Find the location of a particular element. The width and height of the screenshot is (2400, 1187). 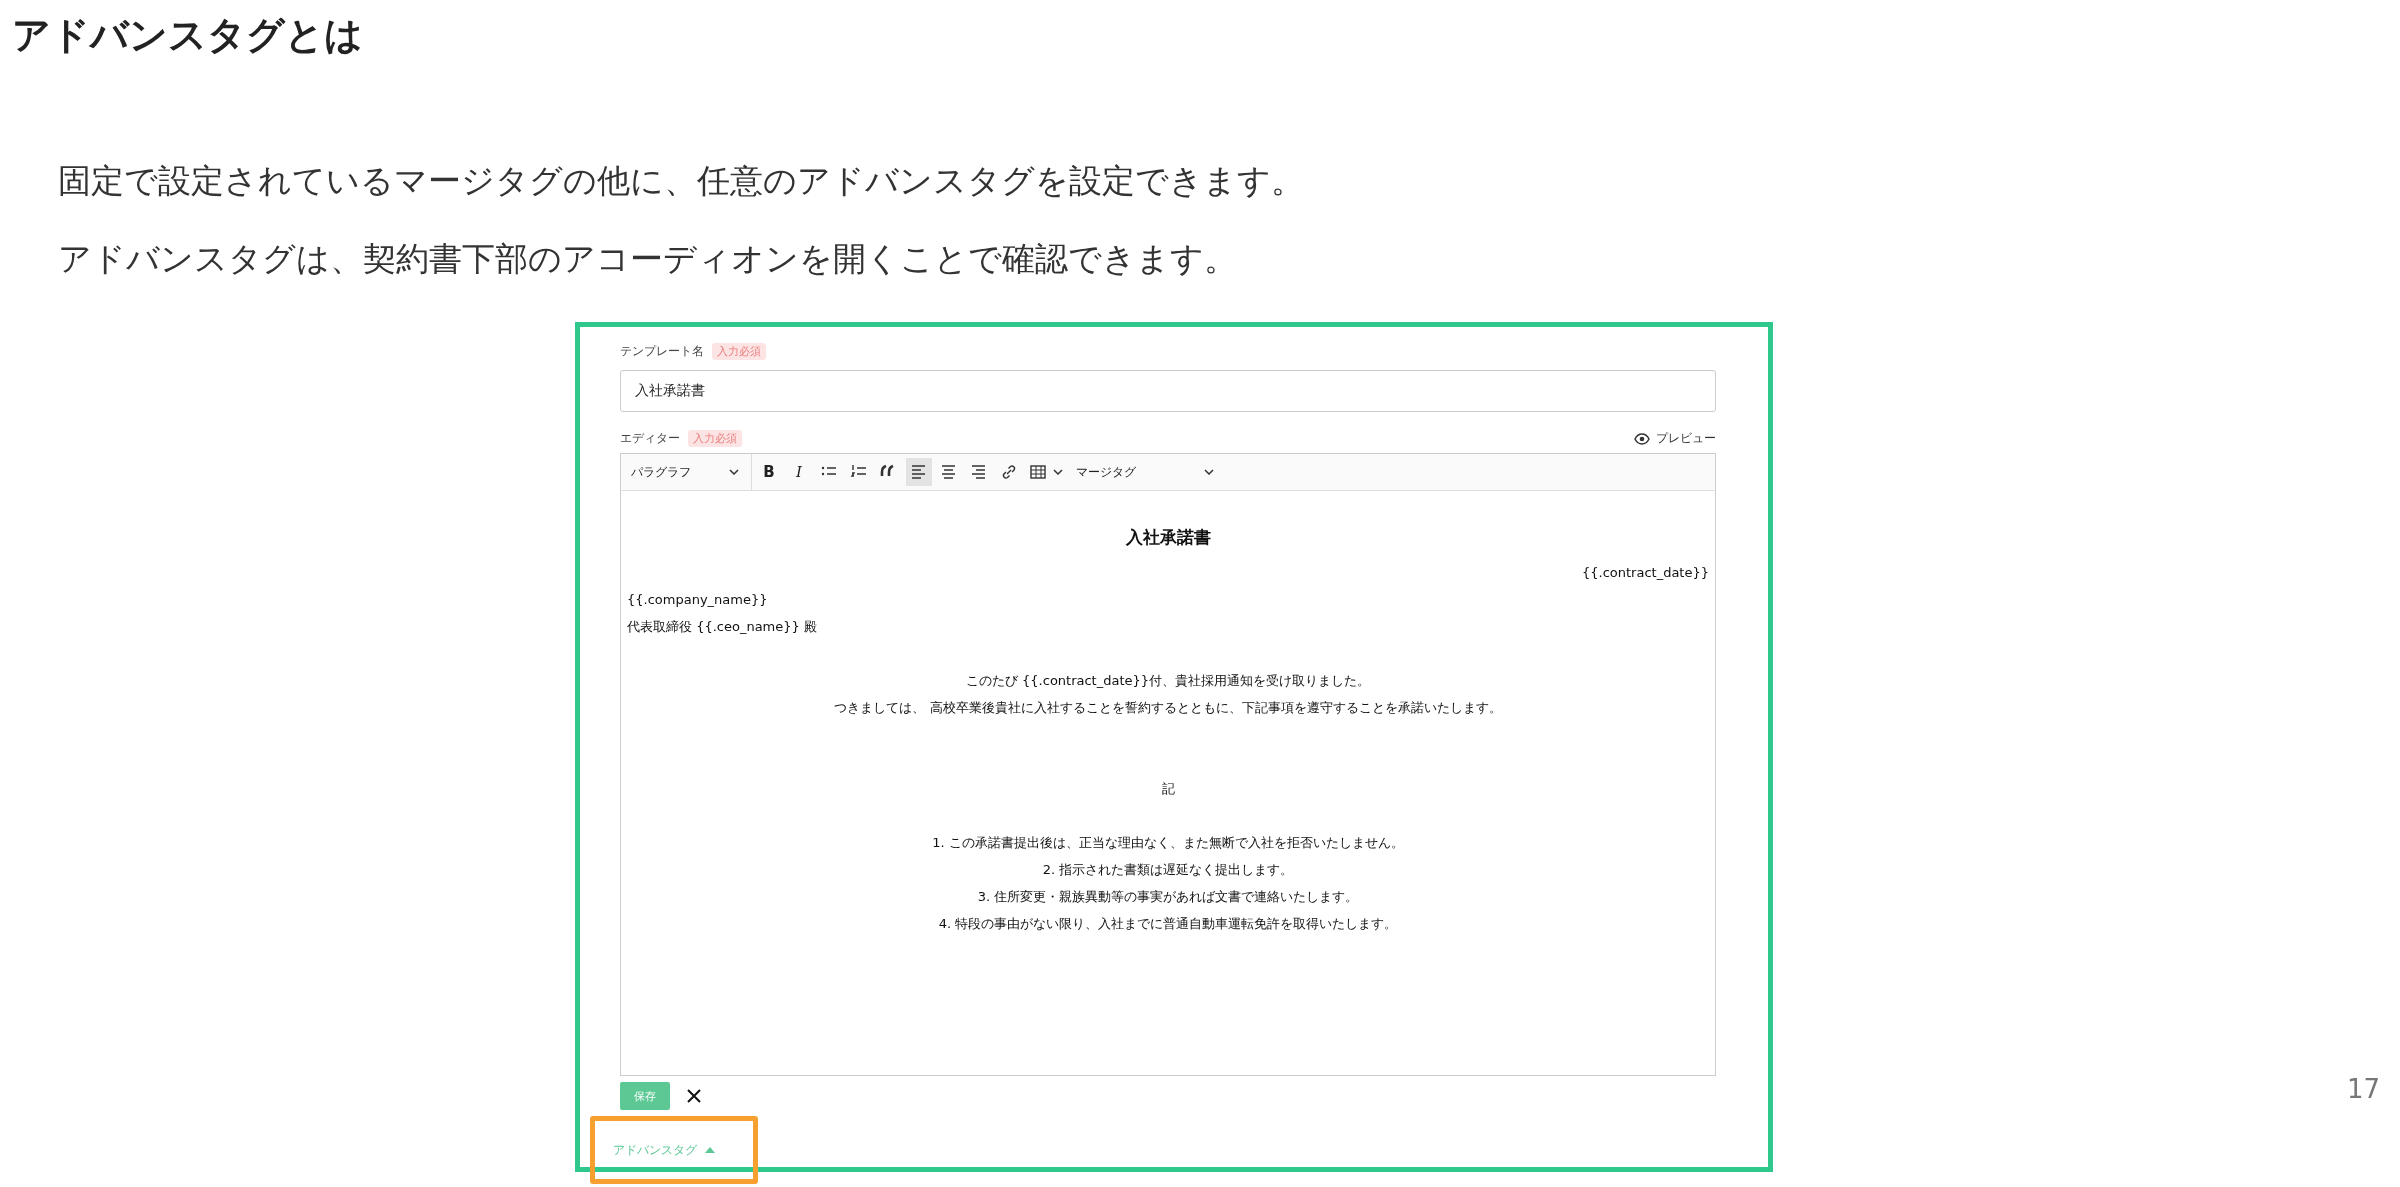

document-text: 4. 特段の事由がない限り、入社までに普通自動車運転免許を取得いたします。 is located at coordinates (1168, 923).